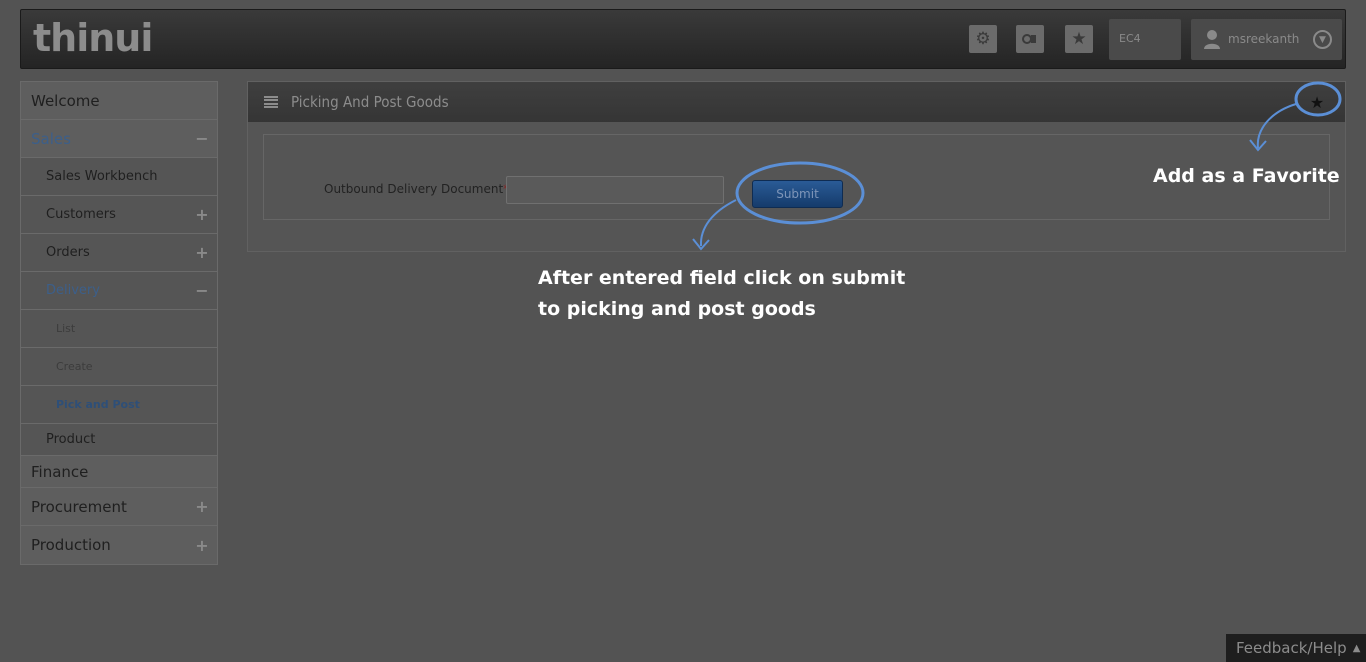 The width and height of the screenshot is (1366, 662). I want to click on favorite-annotation: Add as a Favorite, so click(1246, 176).